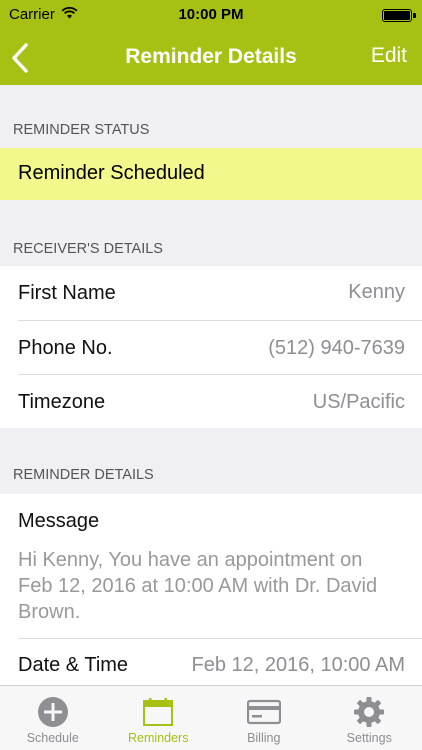 This screenshot has width=422, height=750. I want to click on credit-card-icon, so click(264, 712).